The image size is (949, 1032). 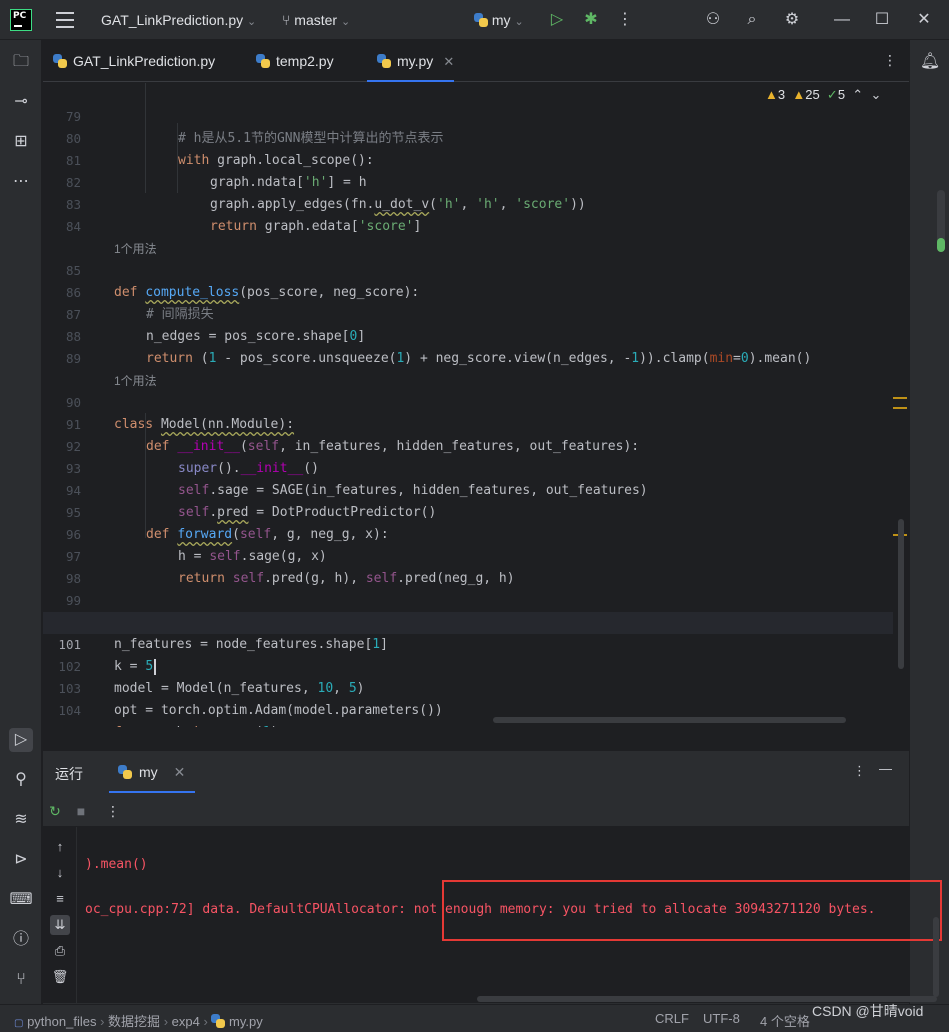 What do you see at coordinates (21, 900) in the screenshot?
I see `terminal-icon: ⌨` at bounding box center [21, 900].